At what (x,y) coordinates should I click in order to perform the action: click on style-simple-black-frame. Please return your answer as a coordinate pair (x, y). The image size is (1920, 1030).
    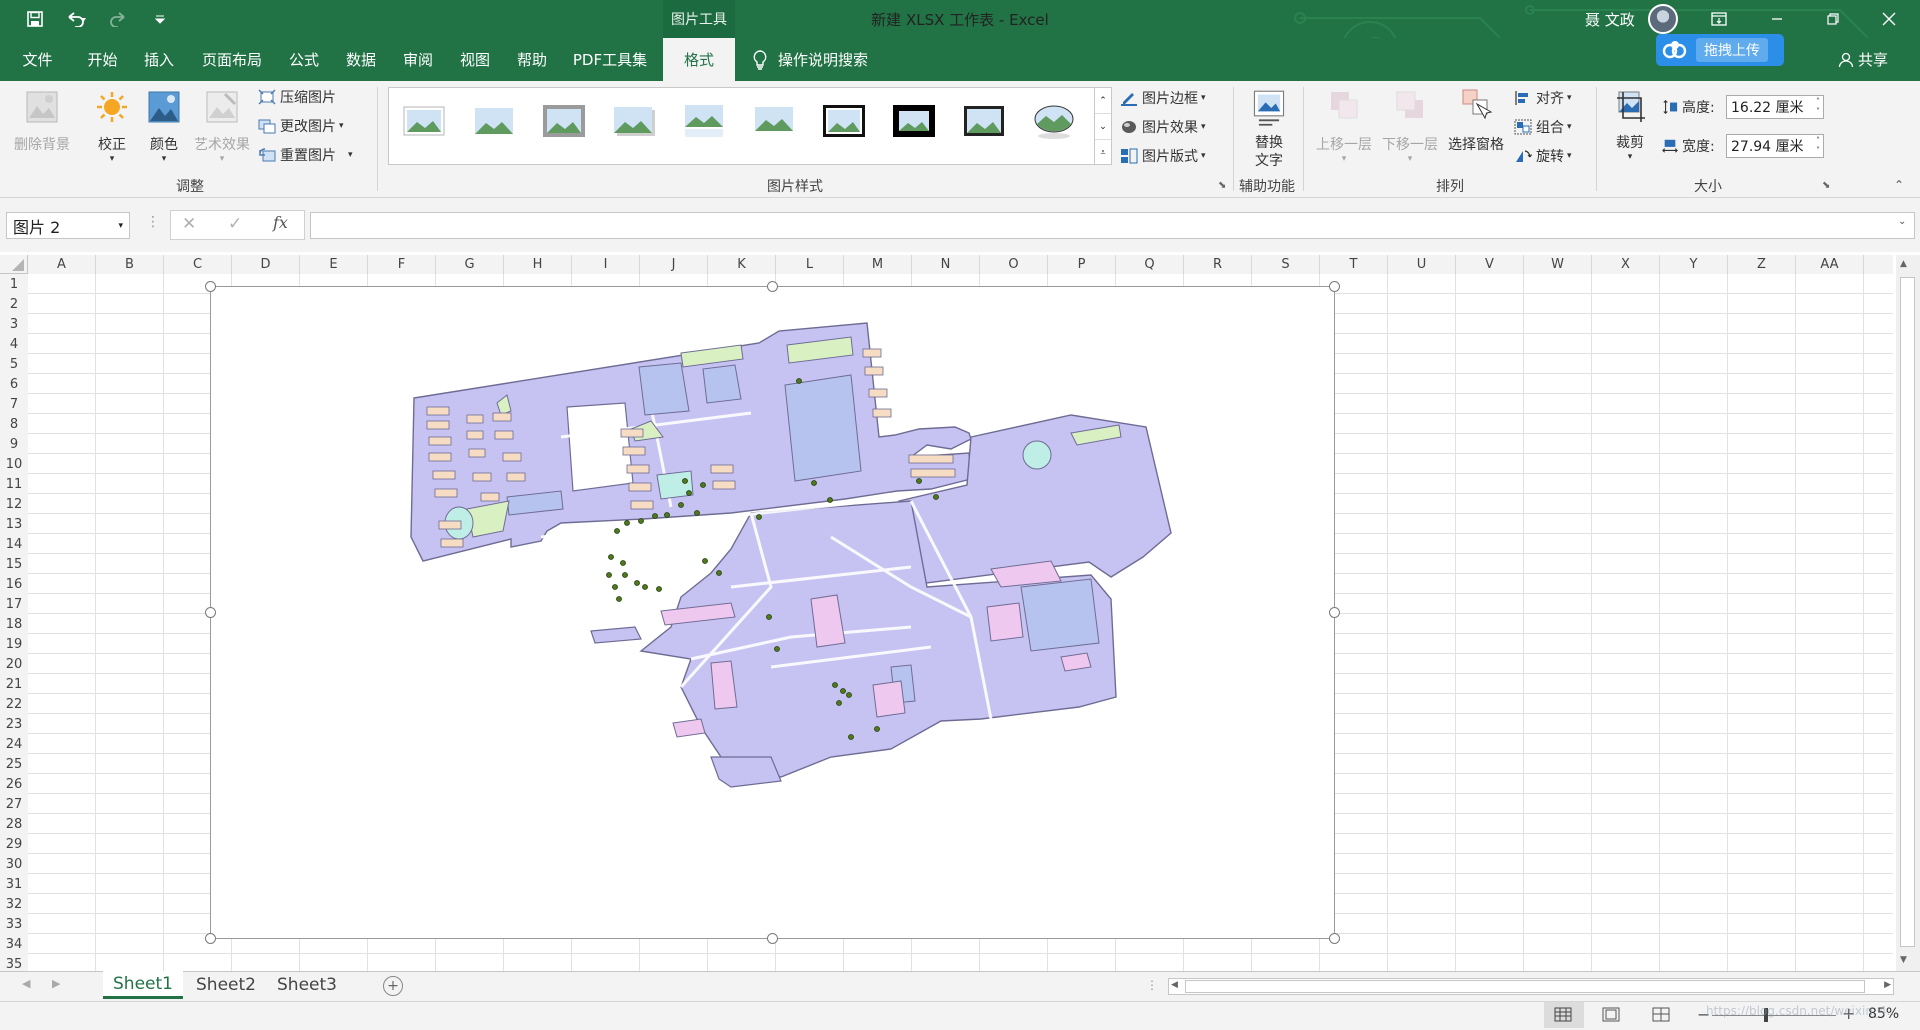
    Looking at the image, I should click on (984, 121).